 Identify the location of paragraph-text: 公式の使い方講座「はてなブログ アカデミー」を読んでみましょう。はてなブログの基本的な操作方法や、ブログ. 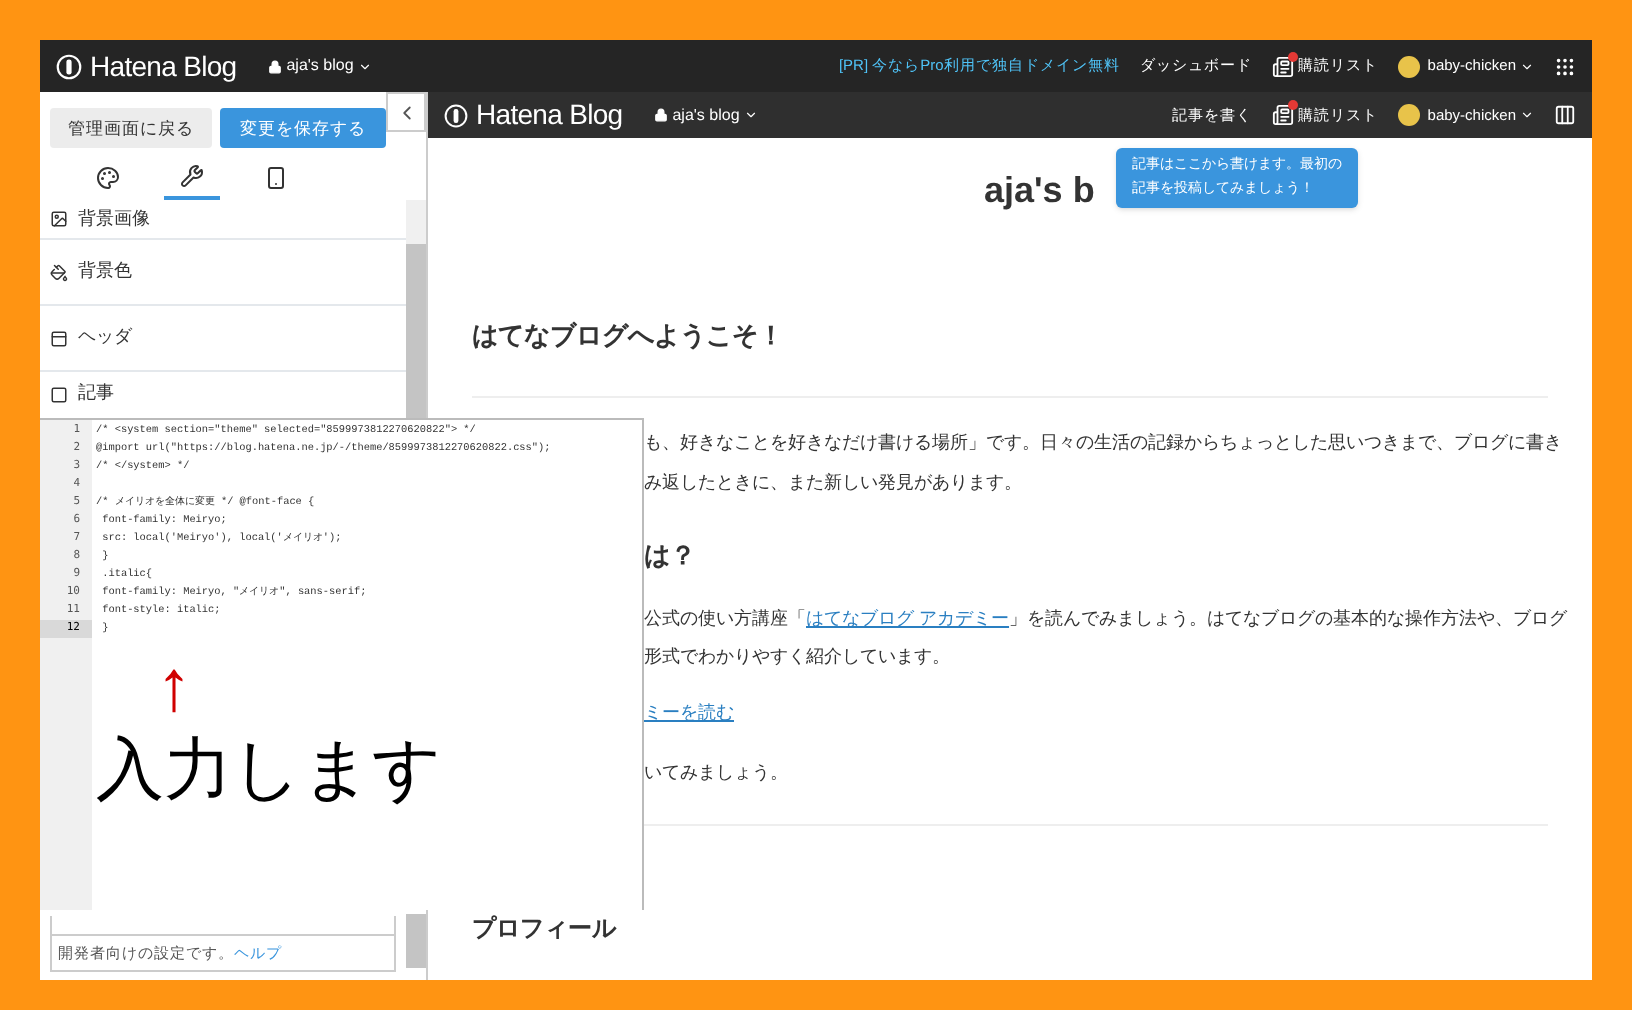
(1106, 618).